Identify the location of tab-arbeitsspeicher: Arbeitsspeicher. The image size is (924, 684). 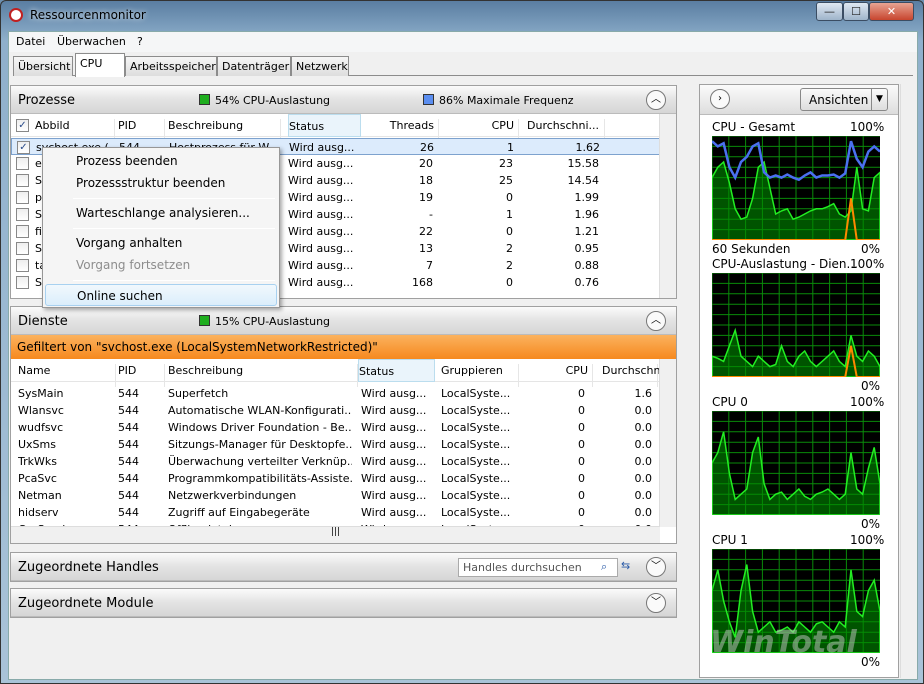
(171, 66).